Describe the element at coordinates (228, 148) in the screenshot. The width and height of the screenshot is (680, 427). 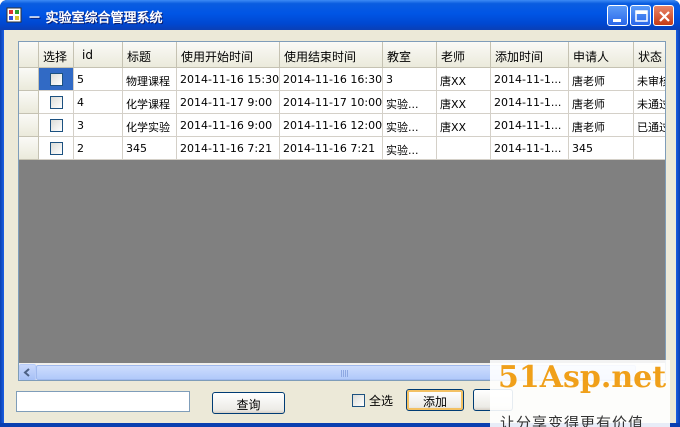
I see `cell-start-time: 2014-11-16 7:21` at that location.